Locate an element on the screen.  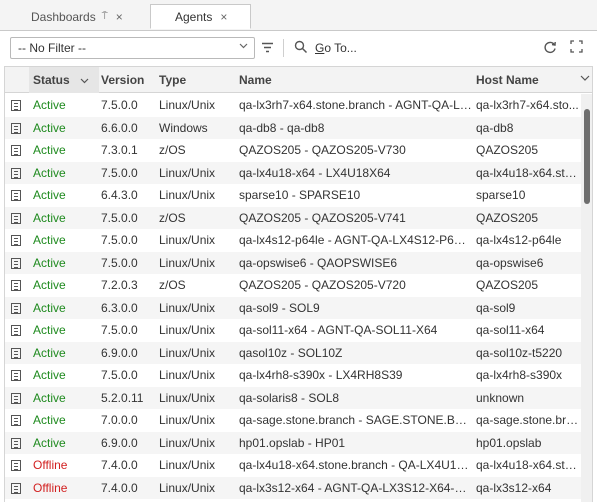
host-name-cell: hp01.opslab is located at coordinates (509, 442).